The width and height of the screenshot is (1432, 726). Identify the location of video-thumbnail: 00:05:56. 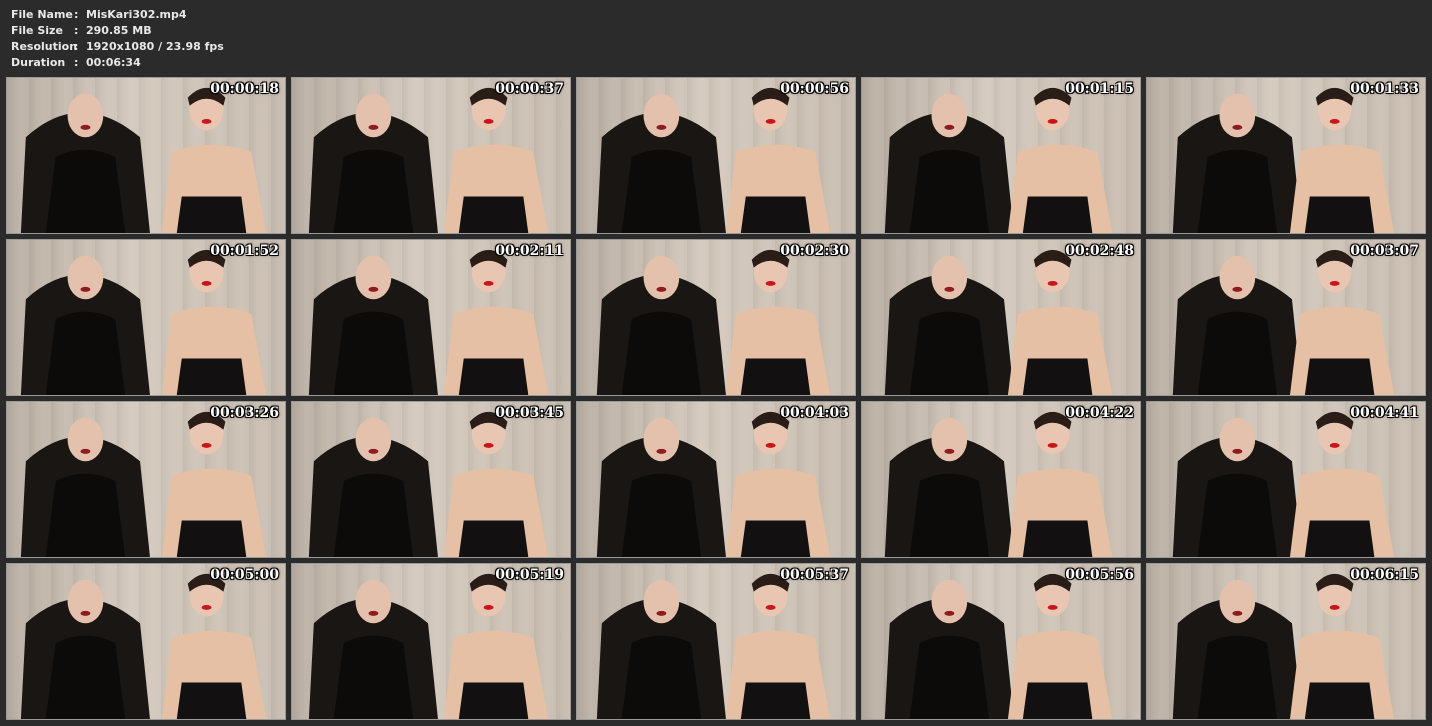
(1001, 641).